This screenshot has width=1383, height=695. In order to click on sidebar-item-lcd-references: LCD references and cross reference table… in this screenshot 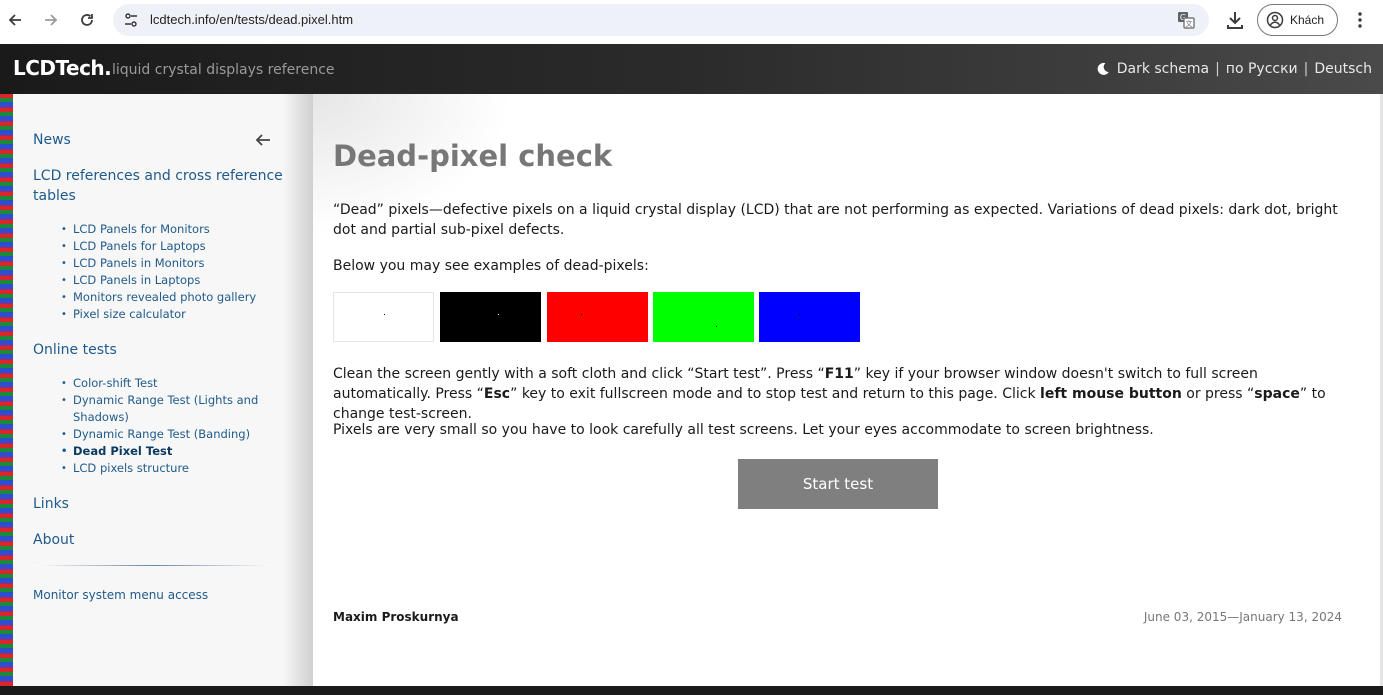, I will do `click(158, 186)`.